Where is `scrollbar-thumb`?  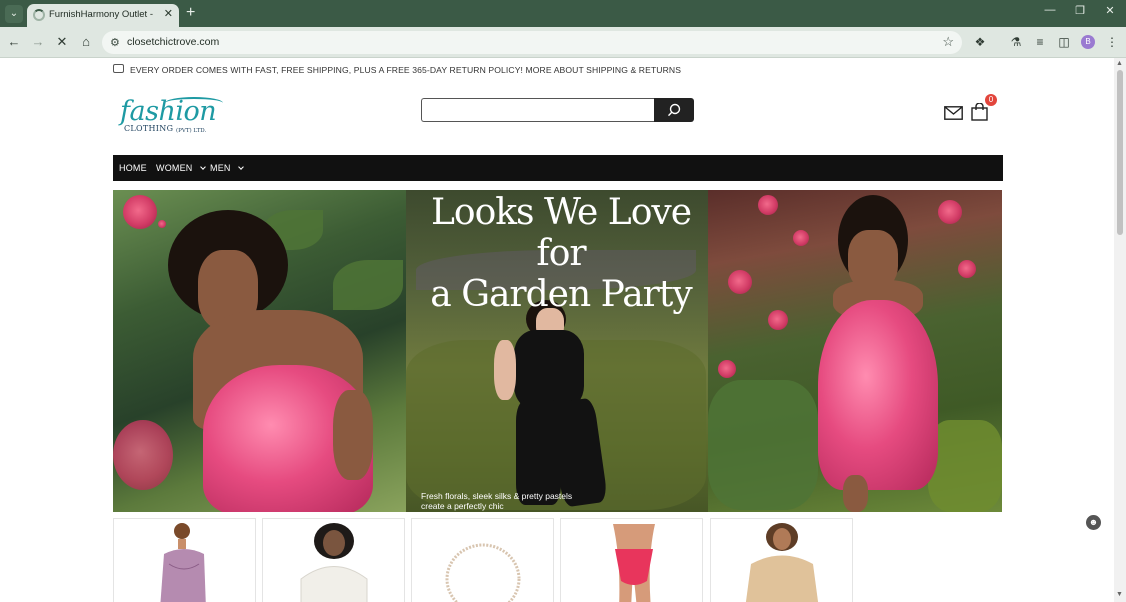 scrollbar-thumb is located at coordinates (1120, 152).